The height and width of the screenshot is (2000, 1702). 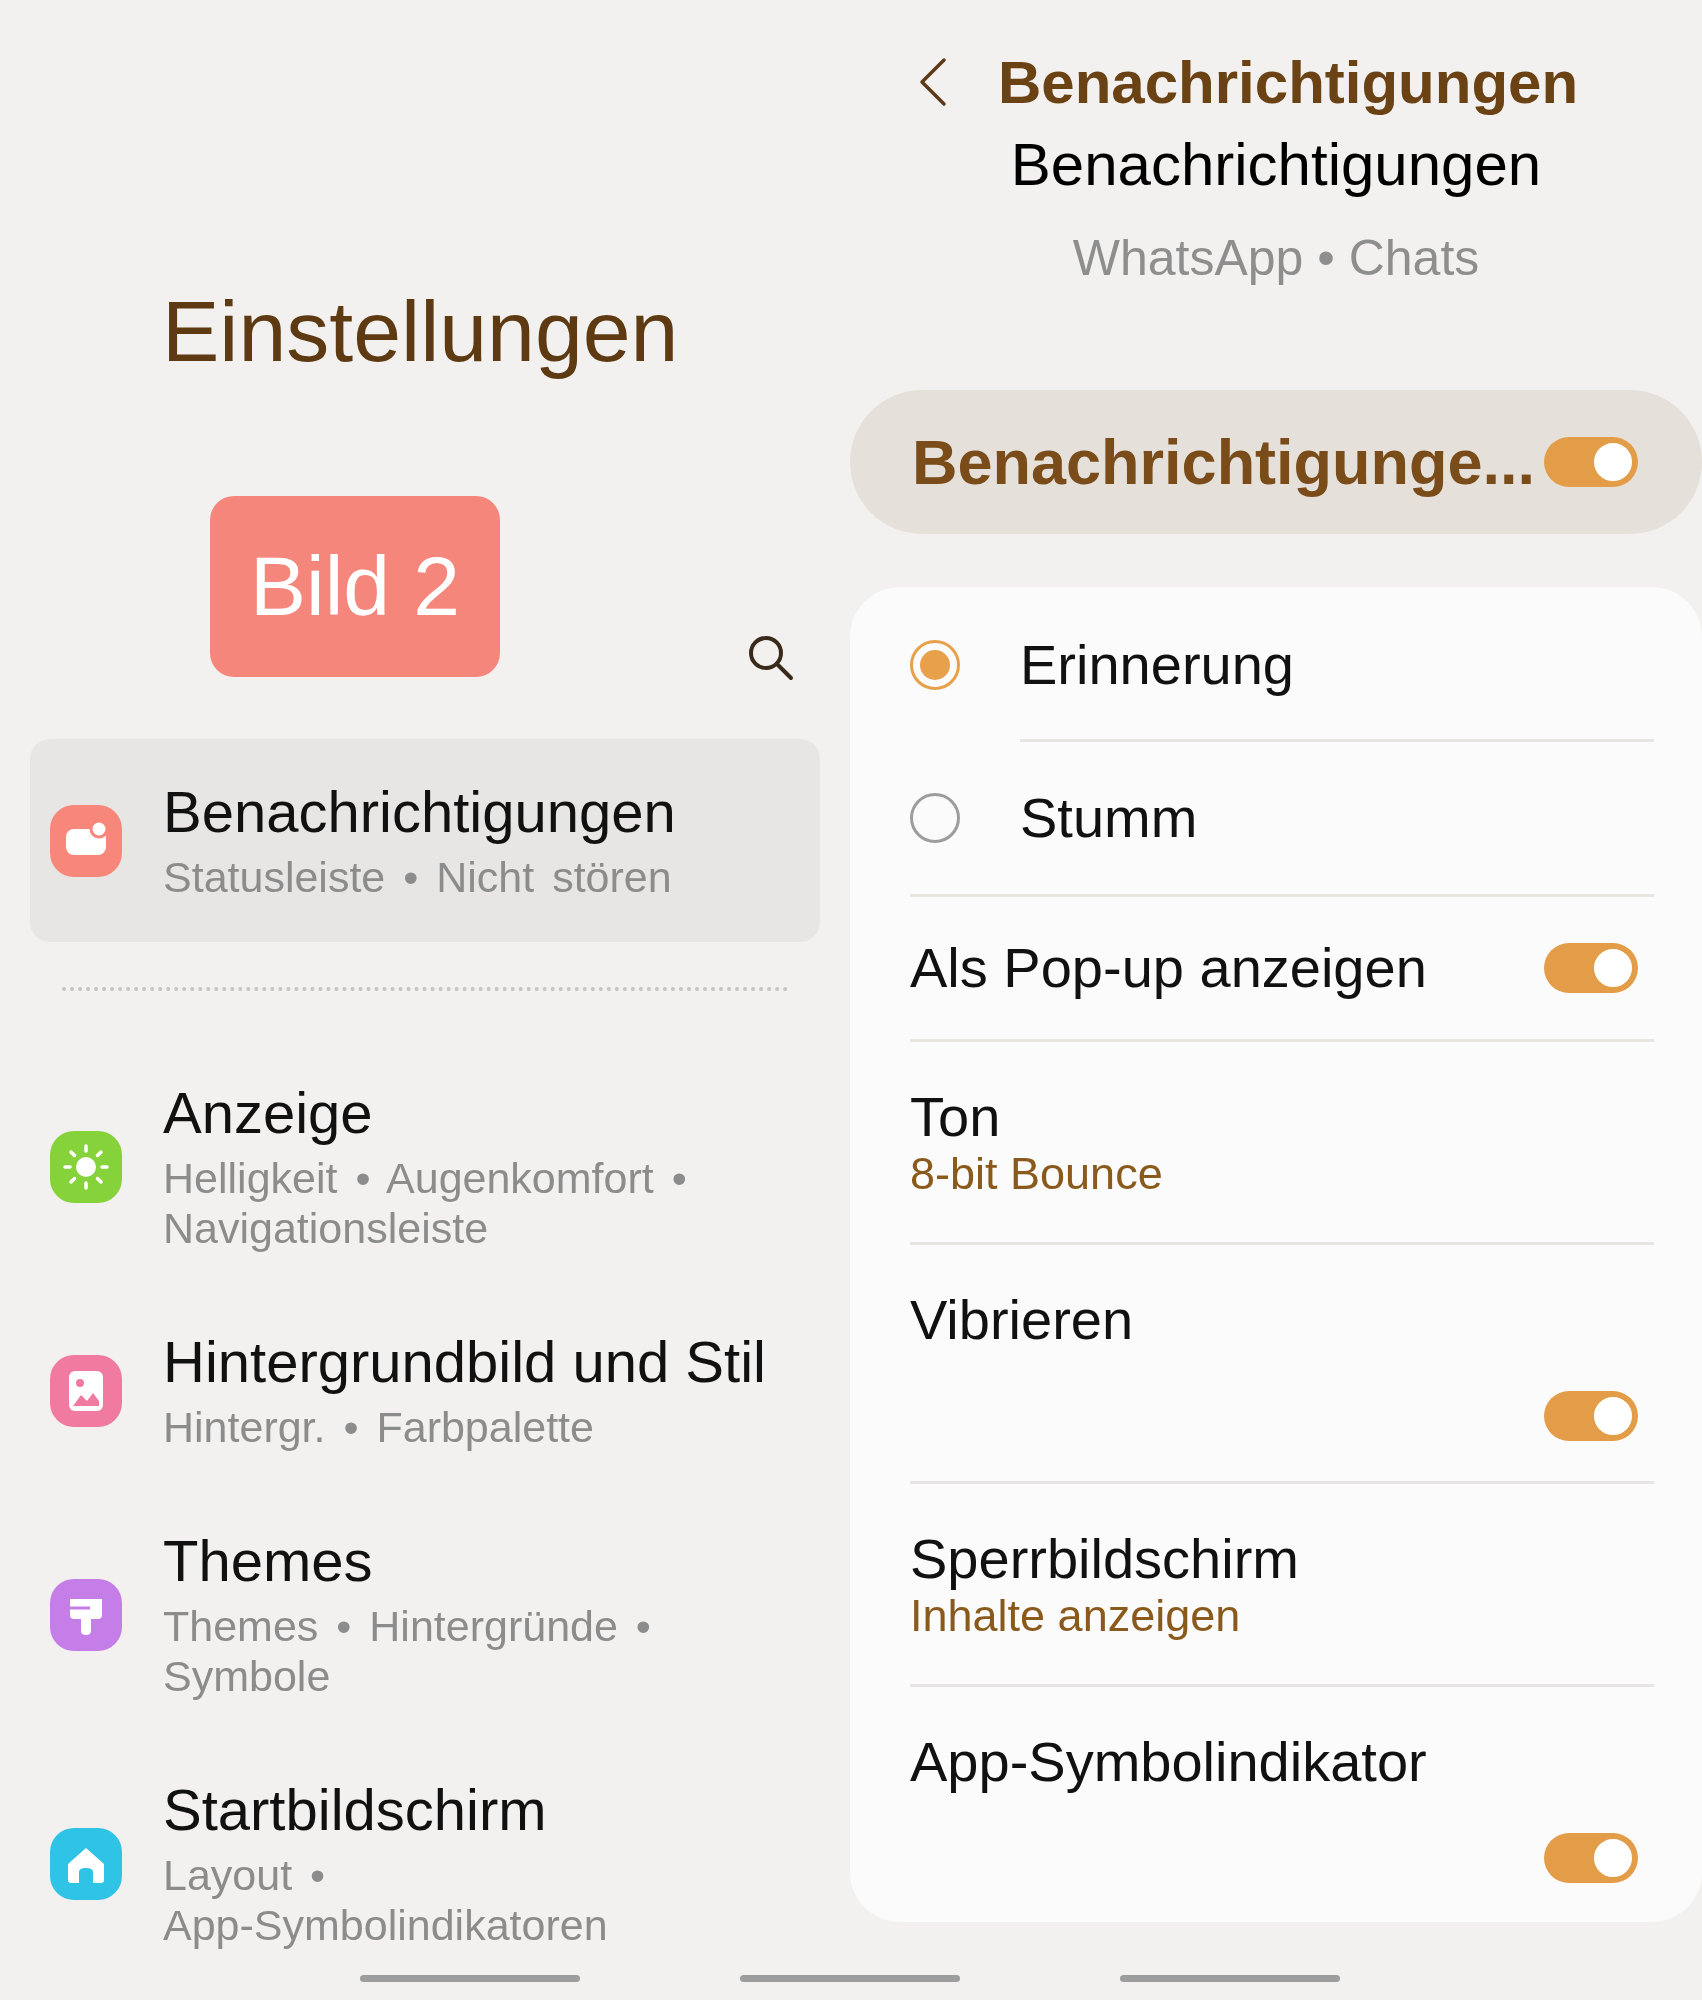 I want to click on image-icon, so click(x=86, y=1390).